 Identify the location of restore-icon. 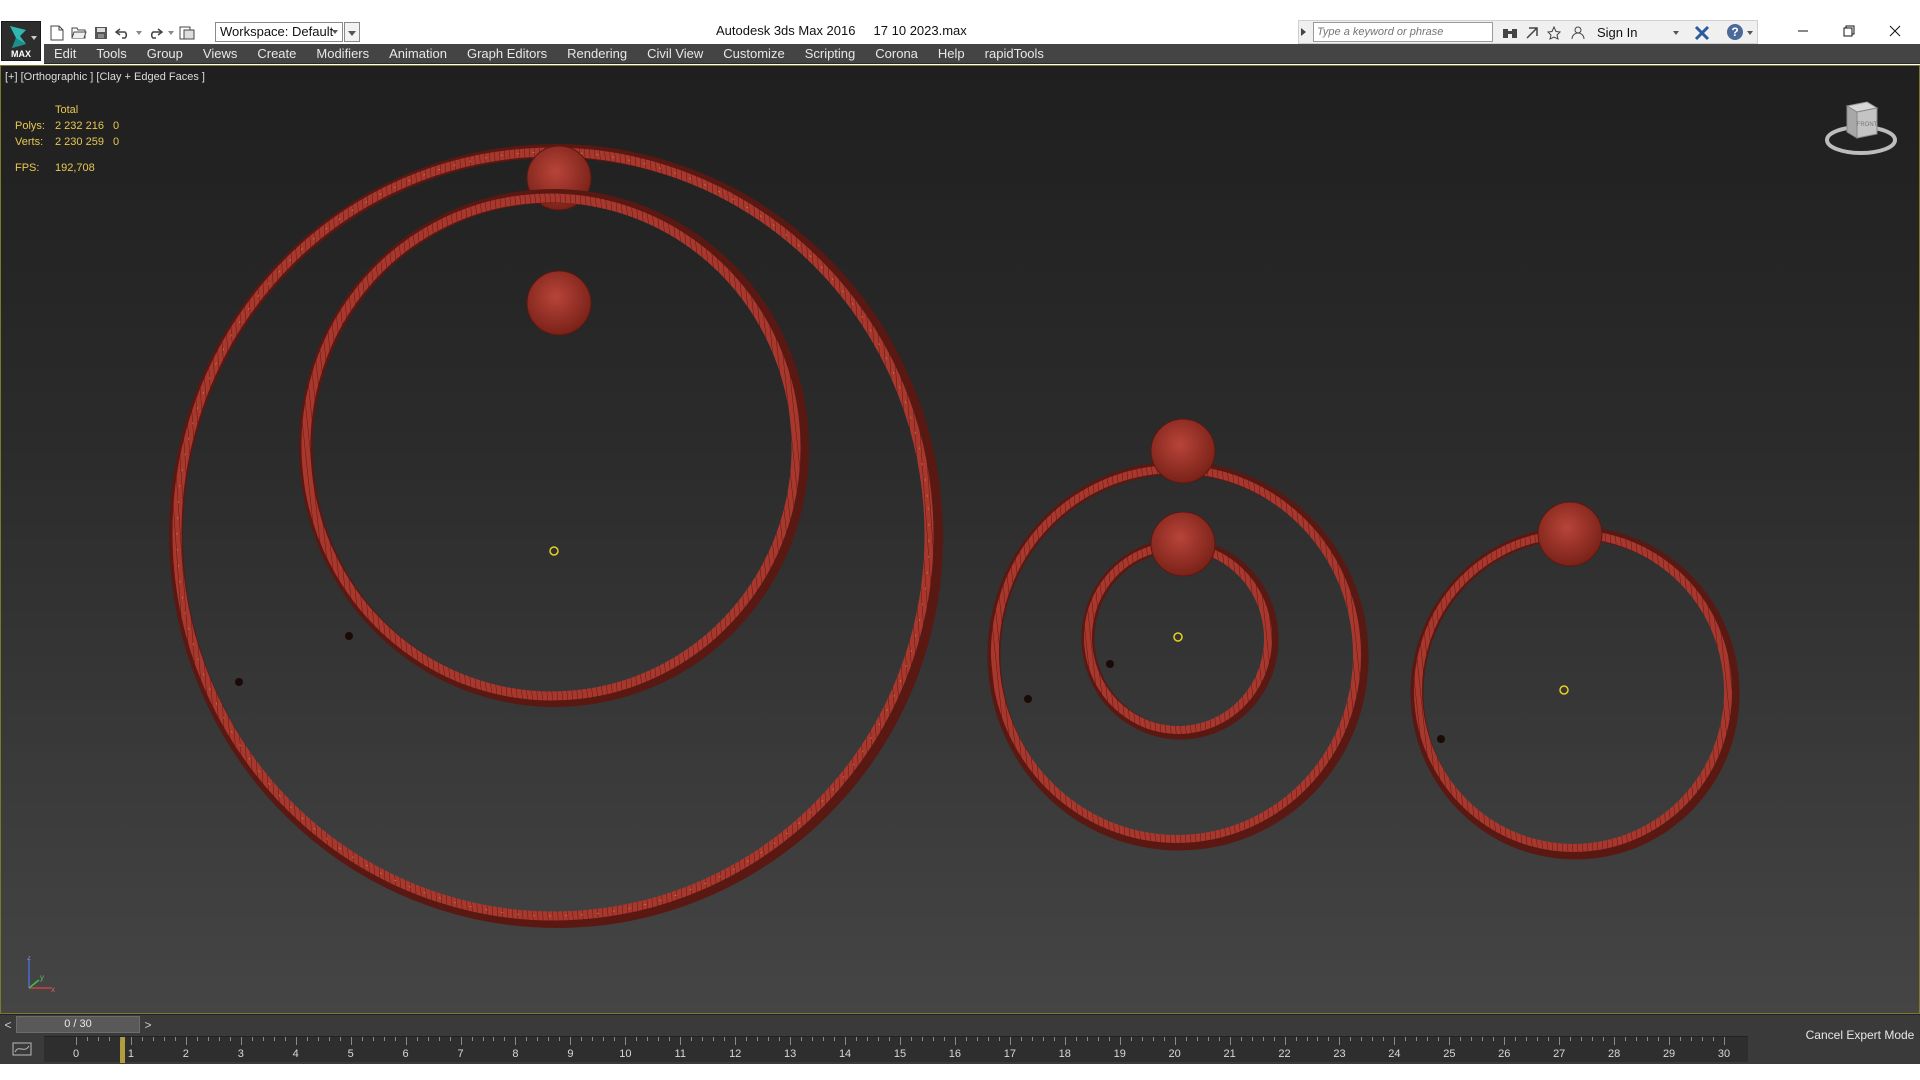
(1849, 31).